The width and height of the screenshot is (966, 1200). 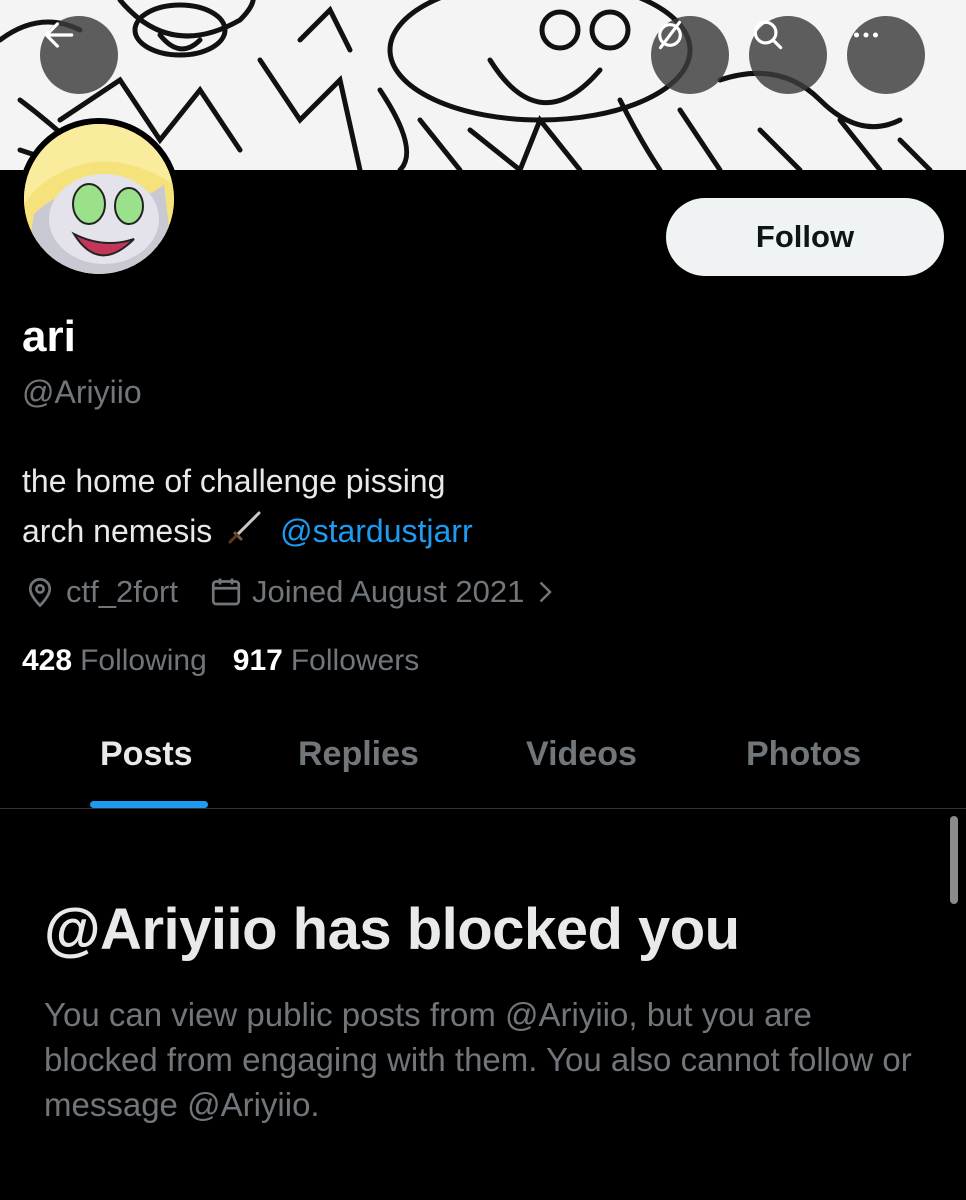 What do you see at coordinates (245, 534) in the screenshot?
I see `dagger-icon` at bounding box center [245, 534].